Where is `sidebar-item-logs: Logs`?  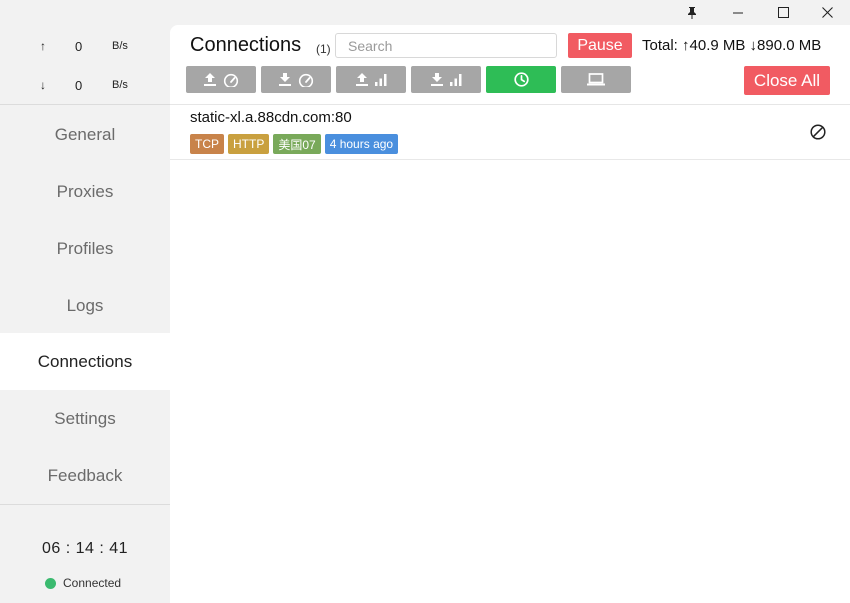 sidebar-item-logs: Logs is located at coordinates (85, 305).